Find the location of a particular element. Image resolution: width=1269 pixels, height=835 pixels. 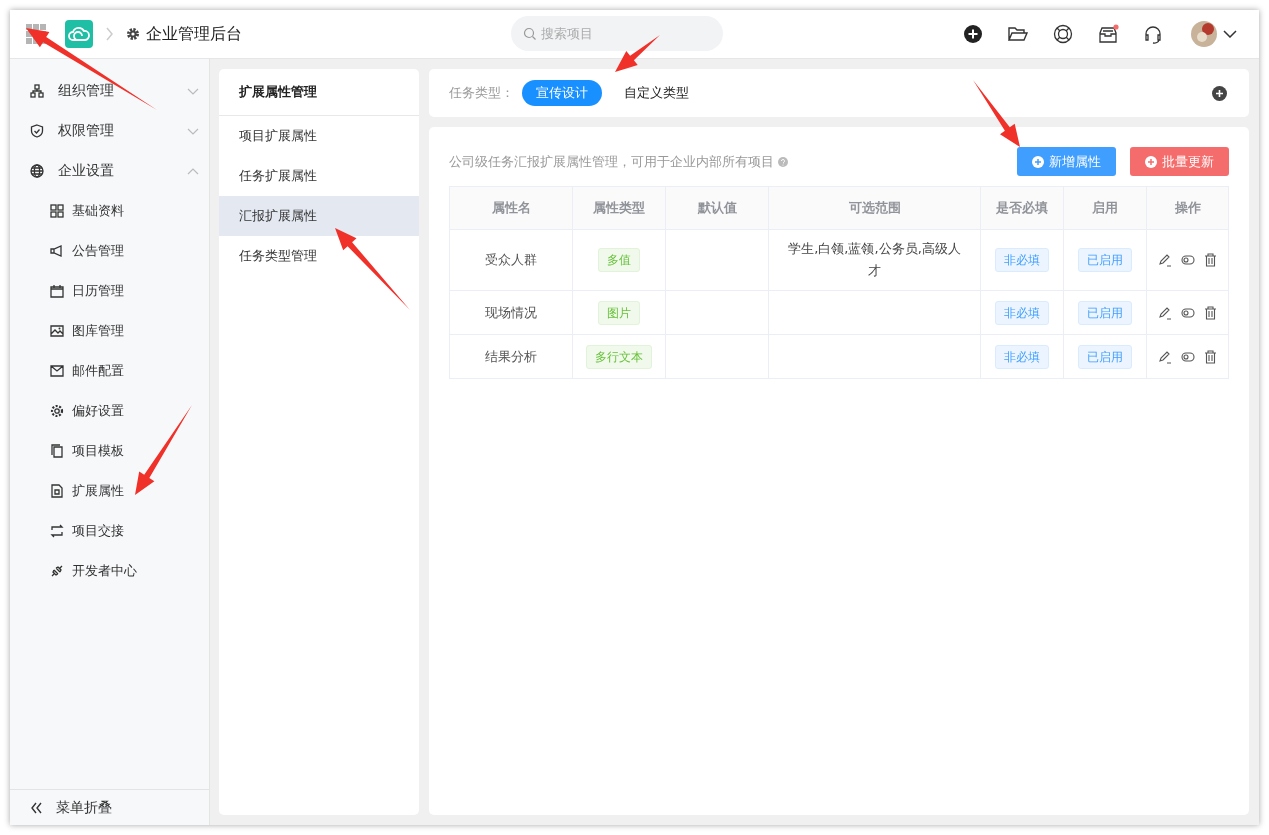

search-icon is located at coordinates (529, 33).